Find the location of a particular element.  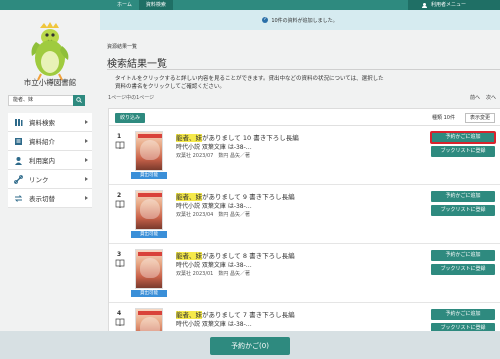

title-rest: がありまして 9 書き下ろし長編 is located at coordinates (248, 197).